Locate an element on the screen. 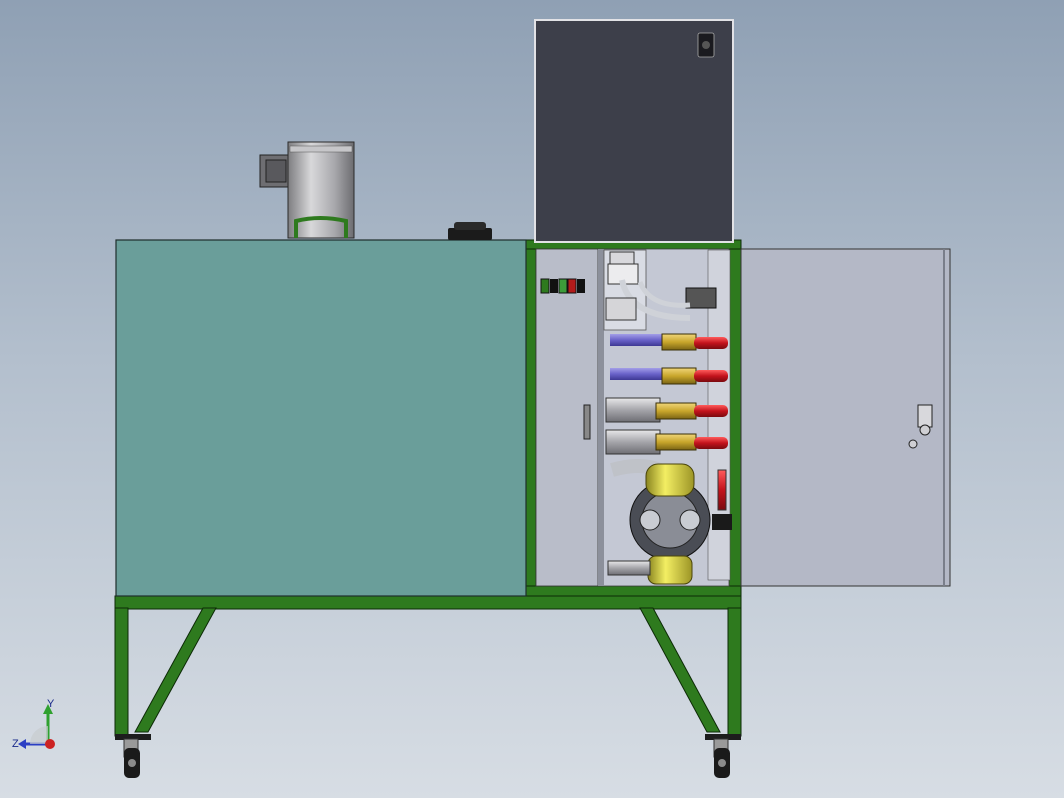 This screenshot has height=798, width=1064. inner-door-latch is located at coordinates (587, 422).